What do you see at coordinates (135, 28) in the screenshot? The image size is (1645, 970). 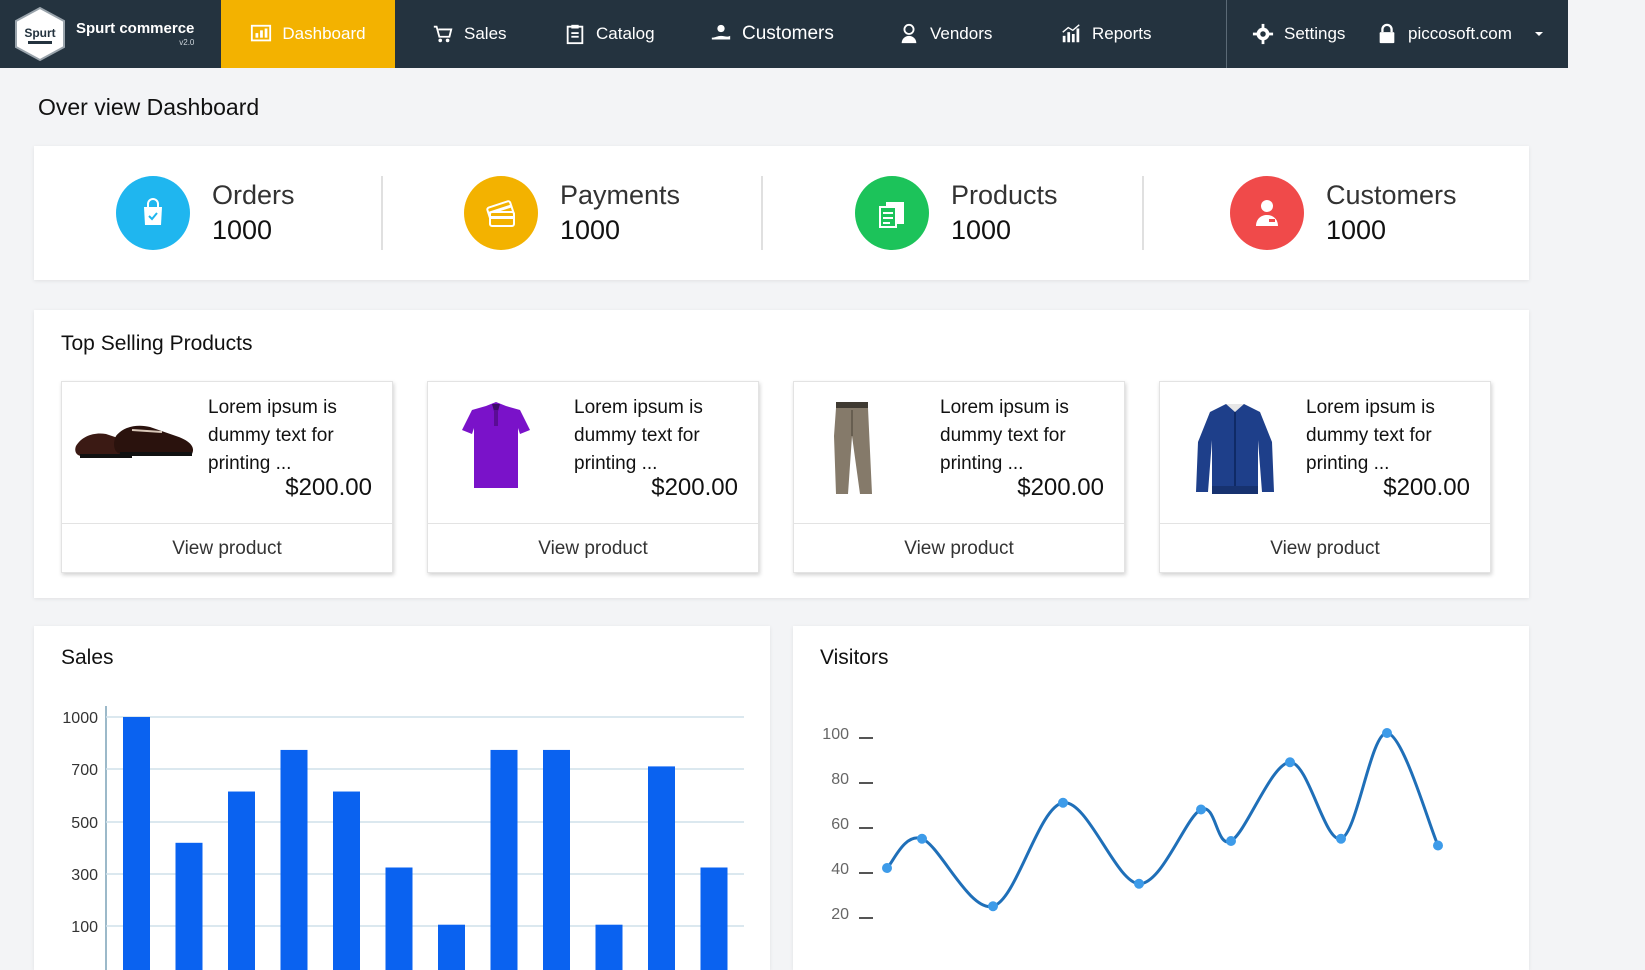 I see `brand-name: Spurt commerce` at bounding box center [135, 28].